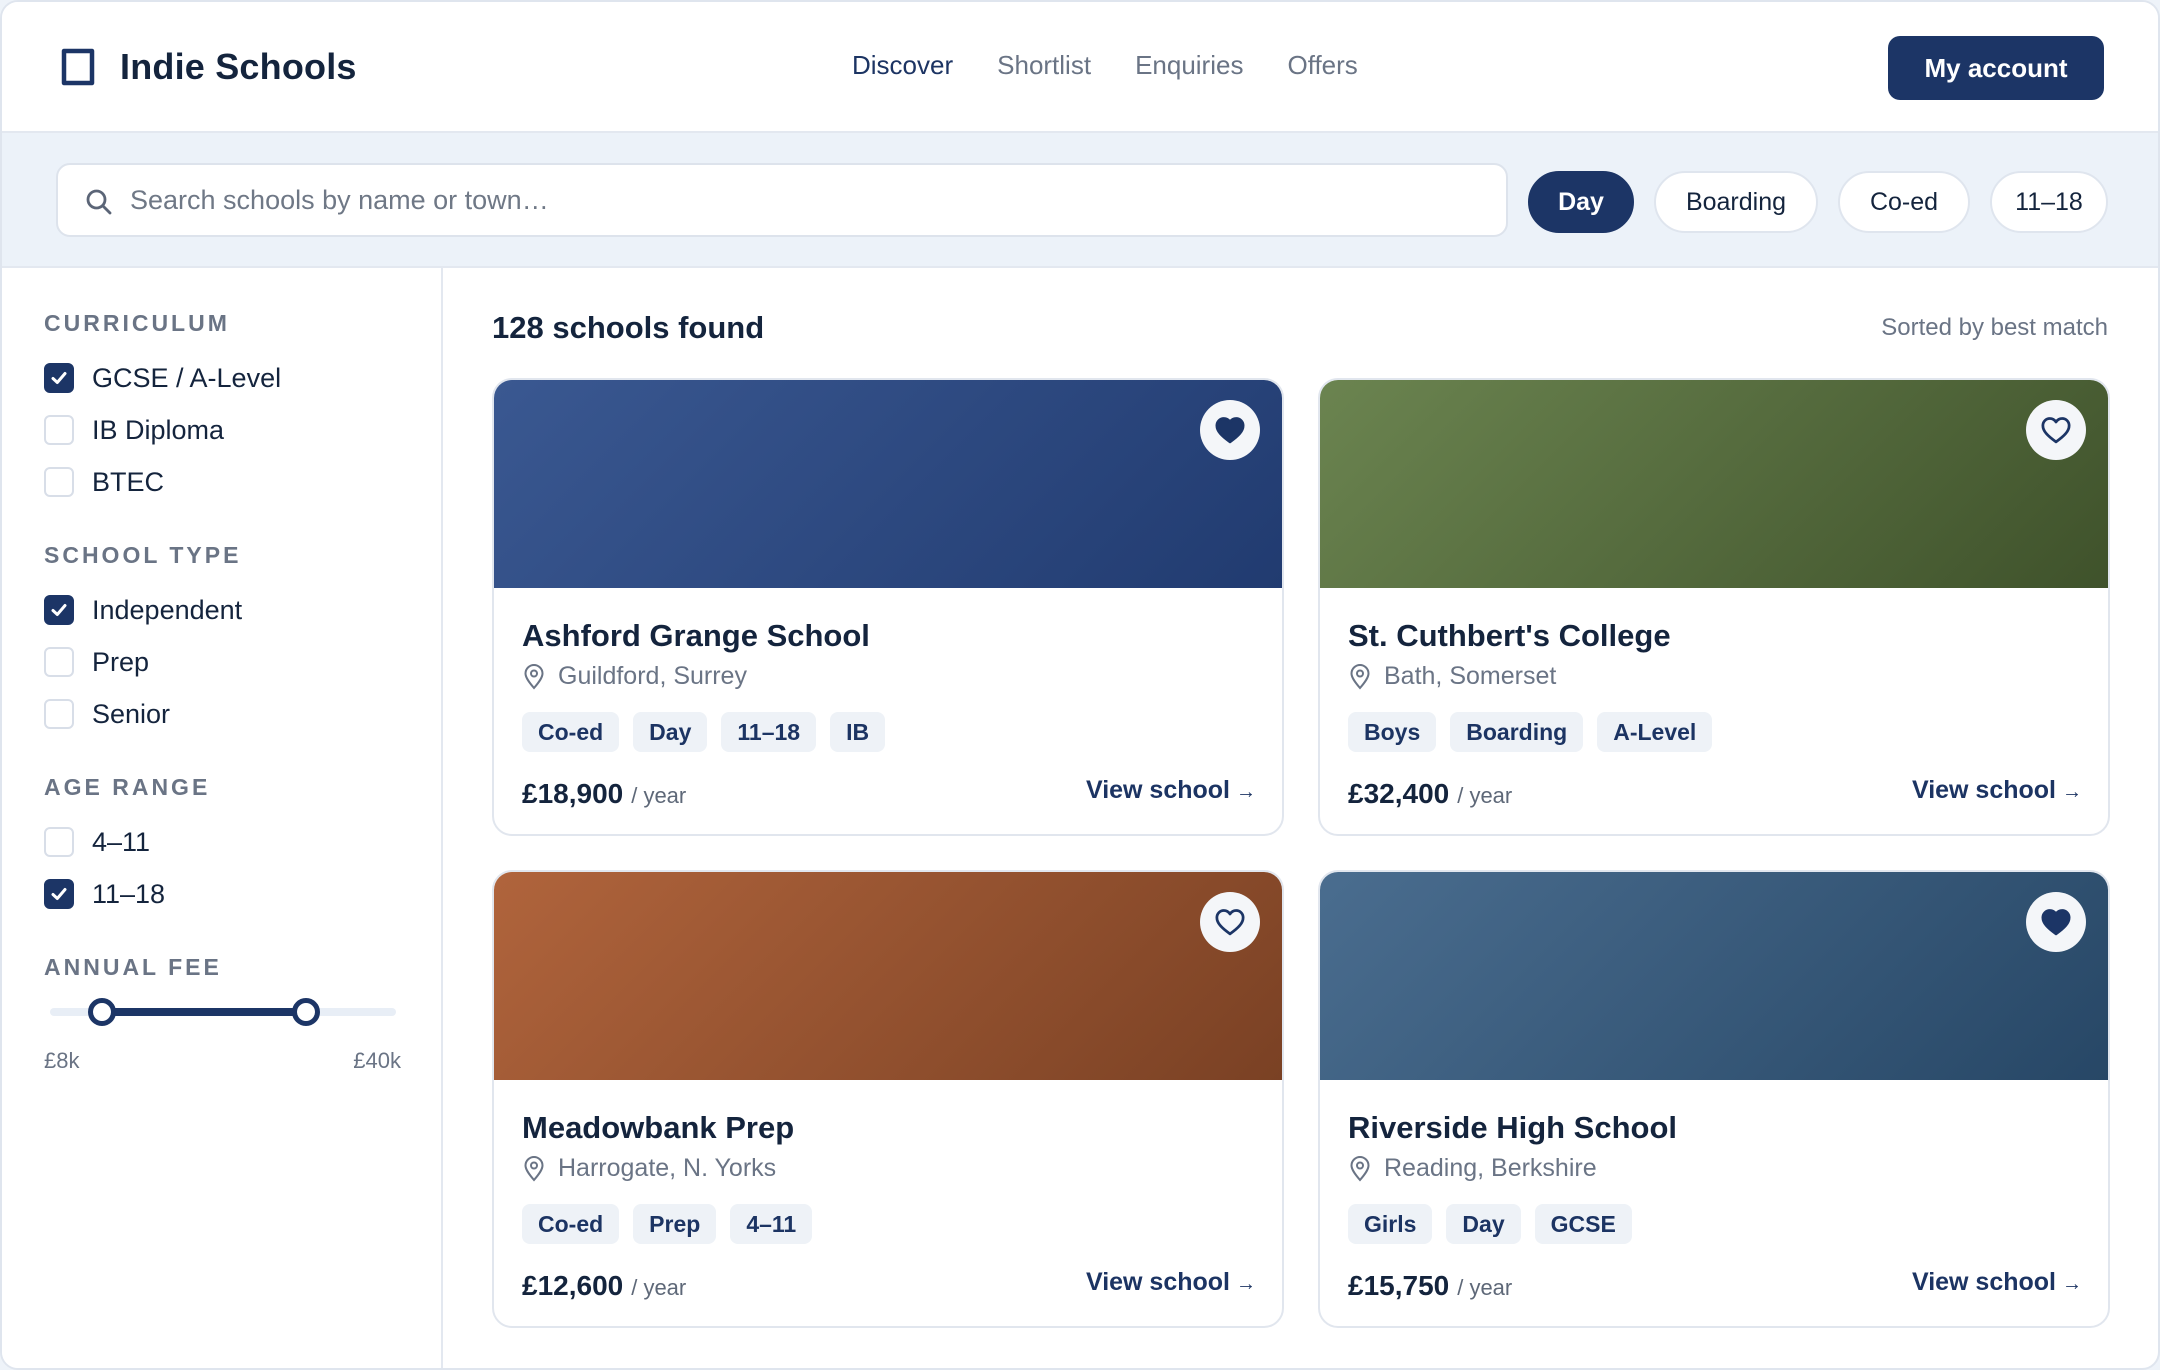  Describe the element at coordinates (187, 377) in the screenshot. I see `option-label: GCSE / A-Level` at that location.